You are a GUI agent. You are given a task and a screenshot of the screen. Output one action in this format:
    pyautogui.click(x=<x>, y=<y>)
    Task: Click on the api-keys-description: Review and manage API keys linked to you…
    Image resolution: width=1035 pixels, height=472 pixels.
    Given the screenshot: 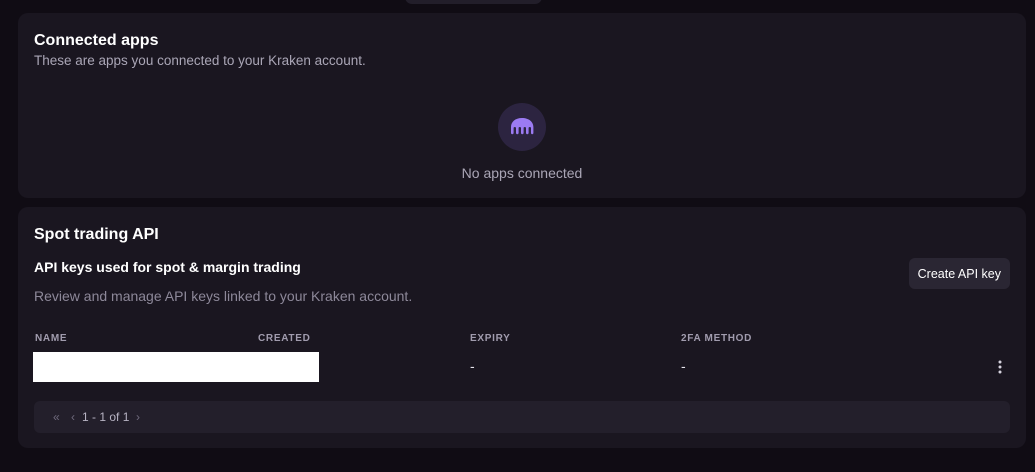 What is the action you would take?
    pyautogui.click(x=223, y=296)
    